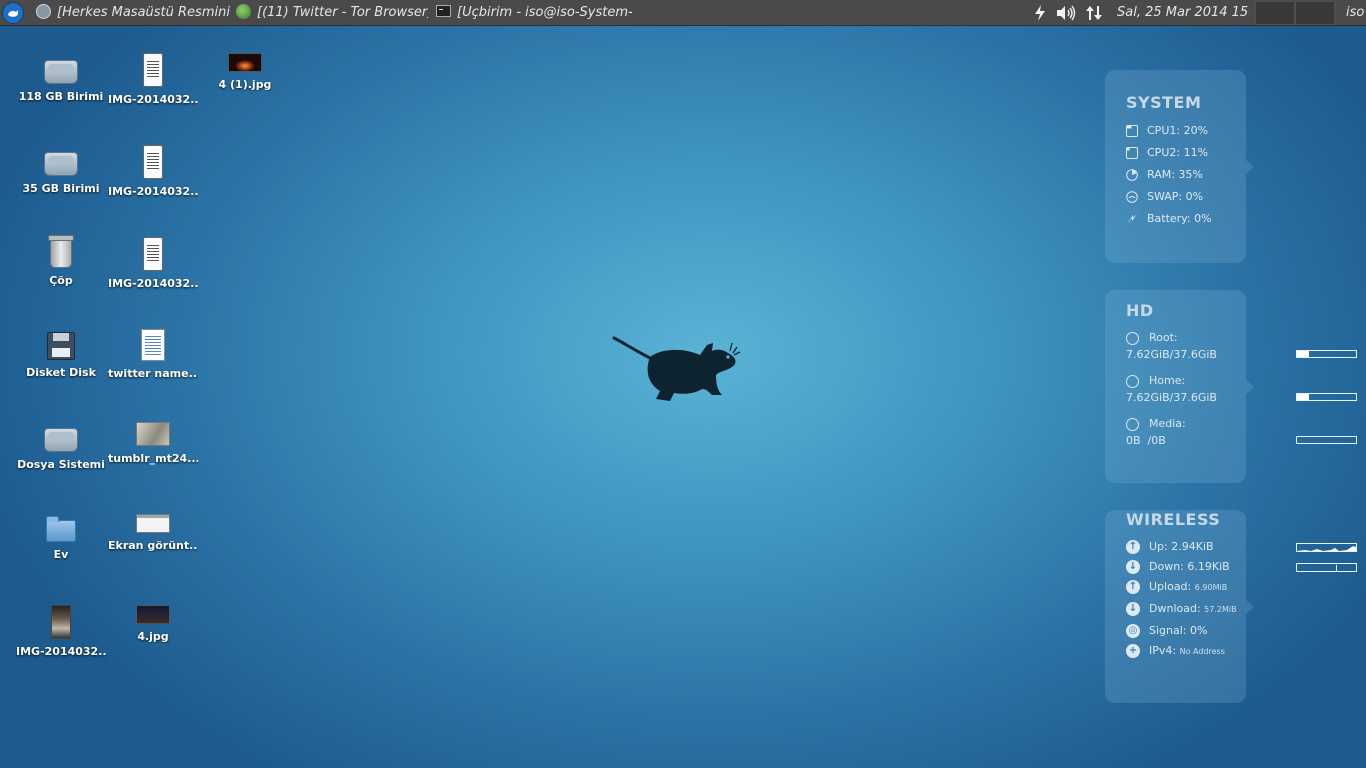  Describe the element at coordinates (1220, 609) in the screenshot. I see `download-total: 57.2MiB` at that location.